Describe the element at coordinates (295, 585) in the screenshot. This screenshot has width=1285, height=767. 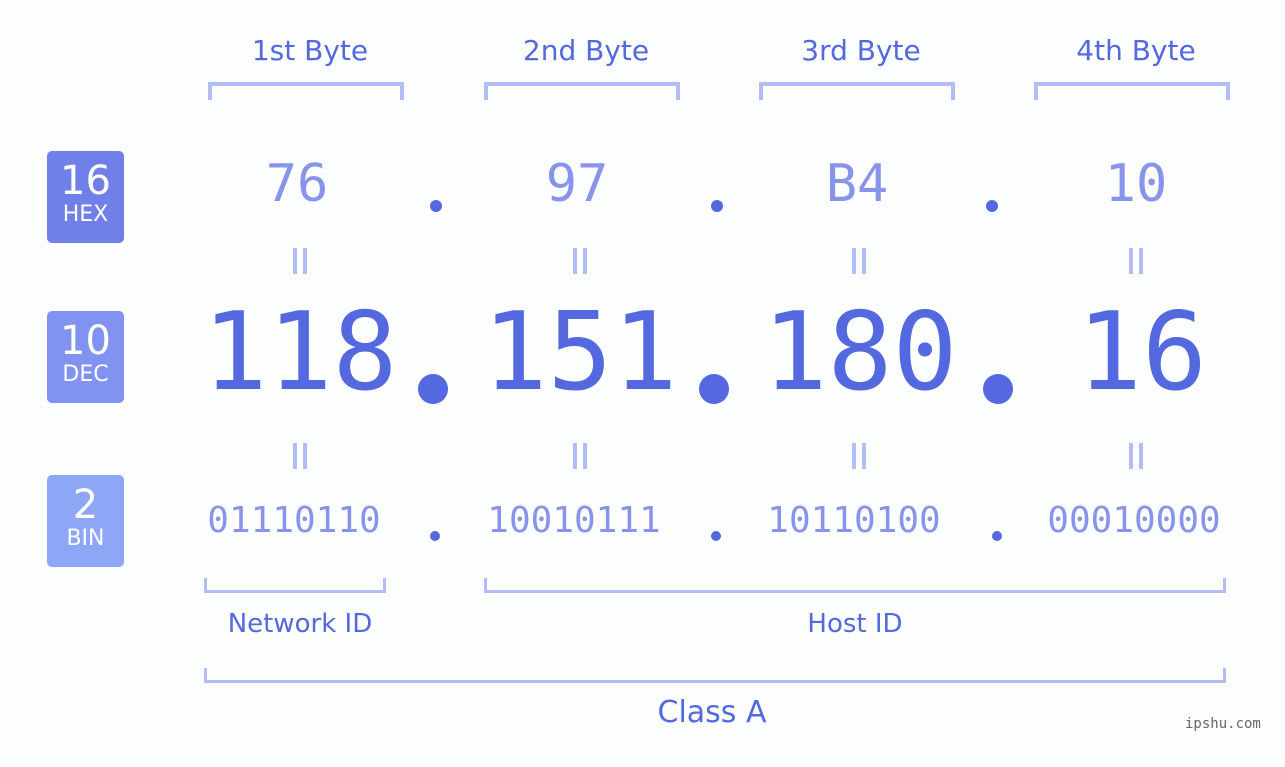
I see `network-id-bracket` at that location.